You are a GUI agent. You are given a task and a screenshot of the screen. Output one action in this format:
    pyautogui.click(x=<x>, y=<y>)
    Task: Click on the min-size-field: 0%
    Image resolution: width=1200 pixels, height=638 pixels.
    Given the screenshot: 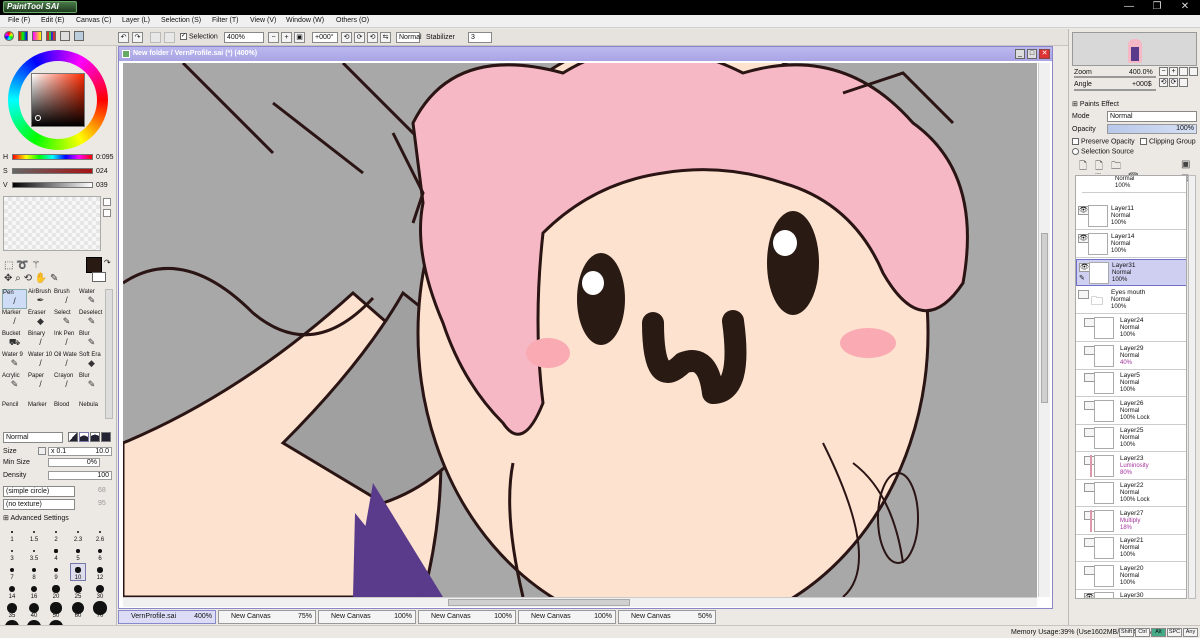 What is the action you would take?
    pyautogui.click(x=74, y=462)
    